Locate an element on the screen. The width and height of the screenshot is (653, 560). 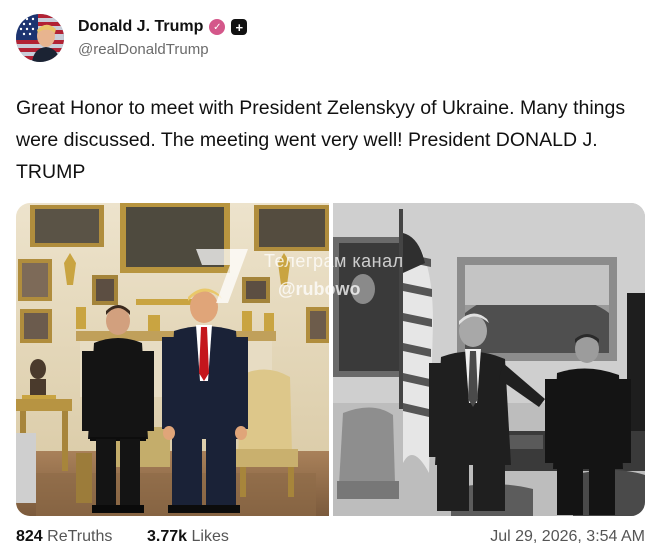
author-name: Donald J. Trump is located at coordinates (140, 27).